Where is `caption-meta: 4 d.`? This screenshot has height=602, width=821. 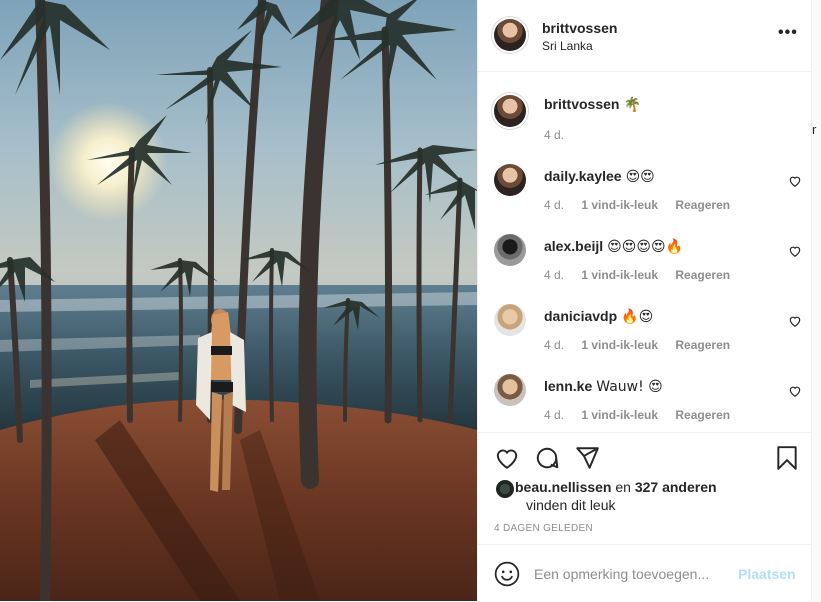
caption-meta: 4 d. is located at coordinates (561, 135).